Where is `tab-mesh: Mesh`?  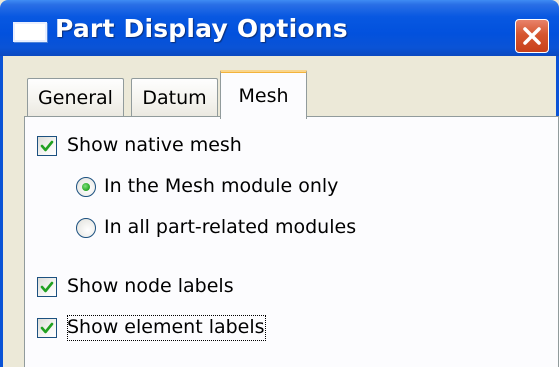
tab-mesh: Mesh is located at coordinates (263, 94).